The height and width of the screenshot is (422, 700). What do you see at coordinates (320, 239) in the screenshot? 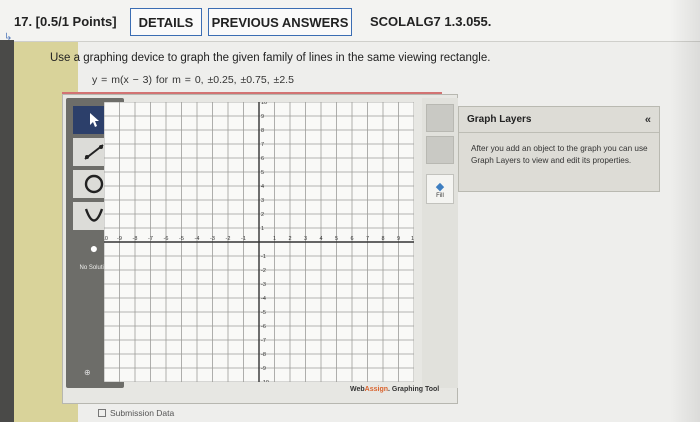
I see `x-tick-label: 4` at bounding box center [320, 239].